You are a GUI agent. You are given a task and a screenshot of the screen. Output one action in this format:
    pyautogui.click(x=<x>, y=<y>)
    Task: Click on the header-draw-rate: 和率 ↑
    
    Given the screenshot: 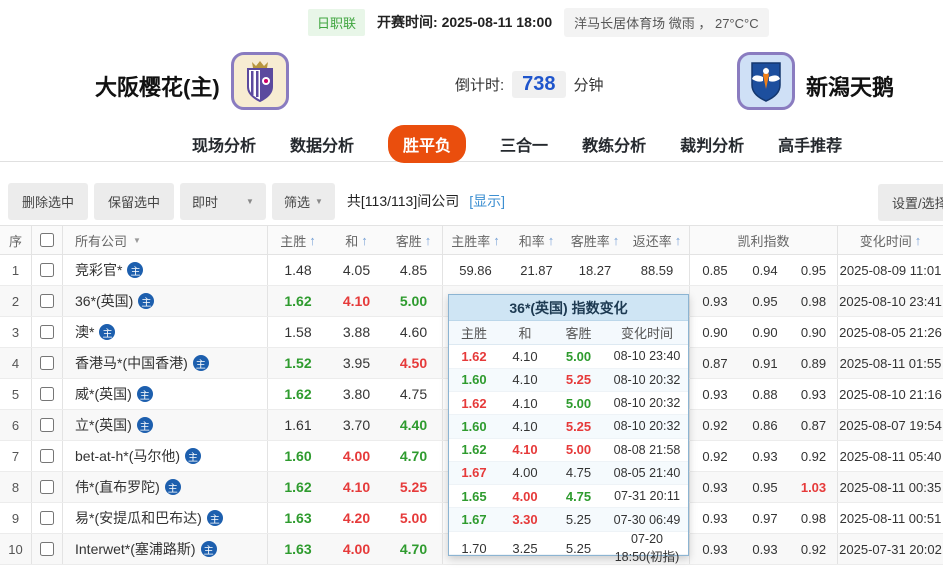 What is the action you would take?
    pyautogui.click(x=536, y=240)
    